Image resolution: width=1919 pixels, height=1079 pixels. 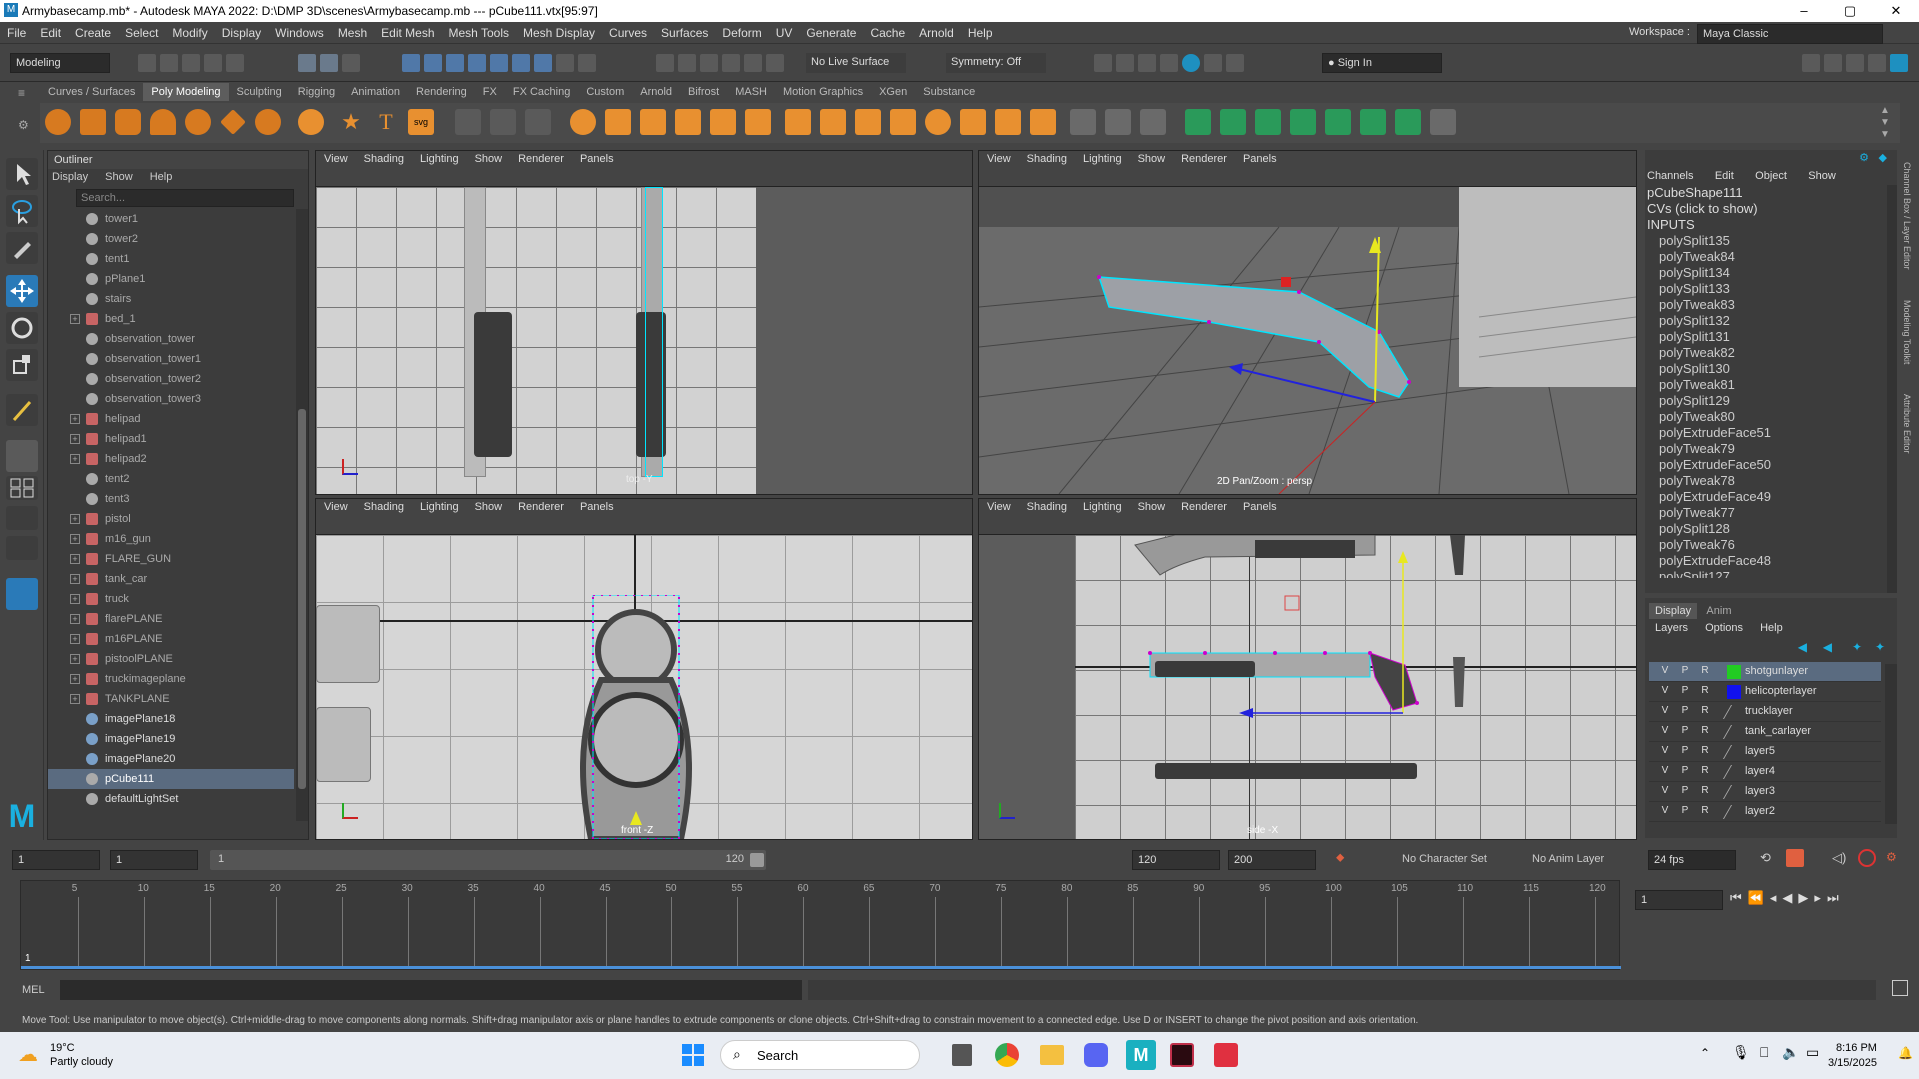 I want to click on mask-surfaces-icon, so click(x=477, y=63).